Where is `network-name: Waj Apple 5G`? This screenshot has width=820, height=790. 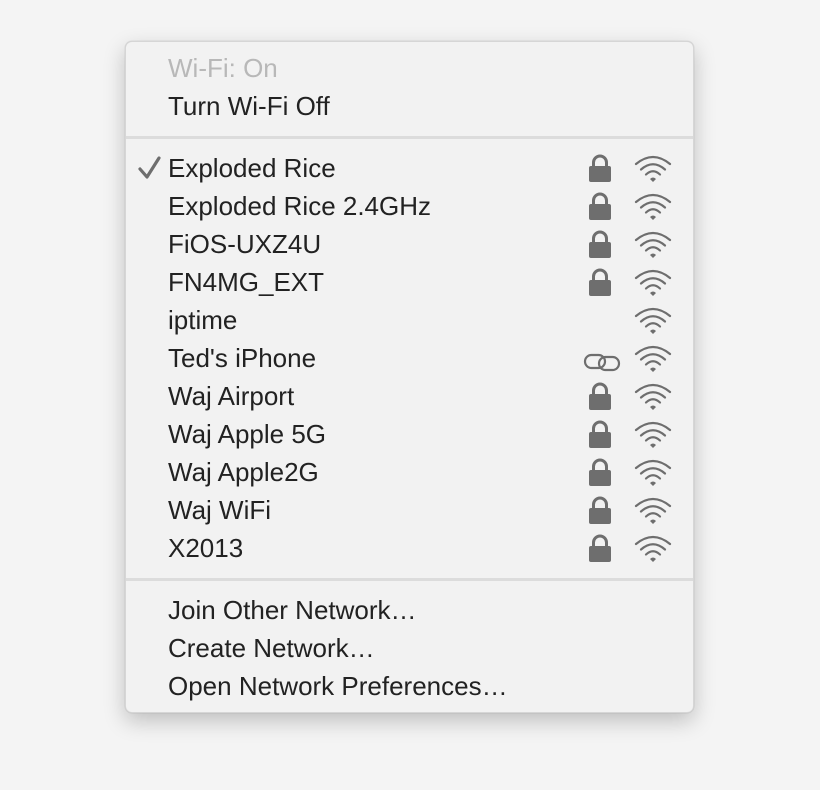 network-name: Waj Apple 5G is located at coordinates (247, 434).